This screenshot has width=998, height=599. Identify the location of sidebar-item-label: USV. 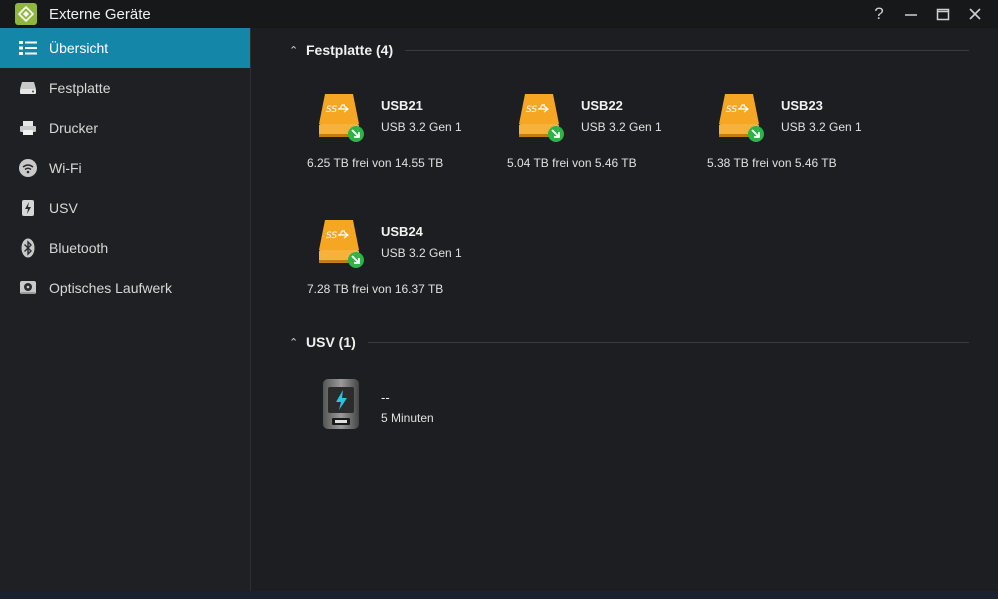
(63, 208).